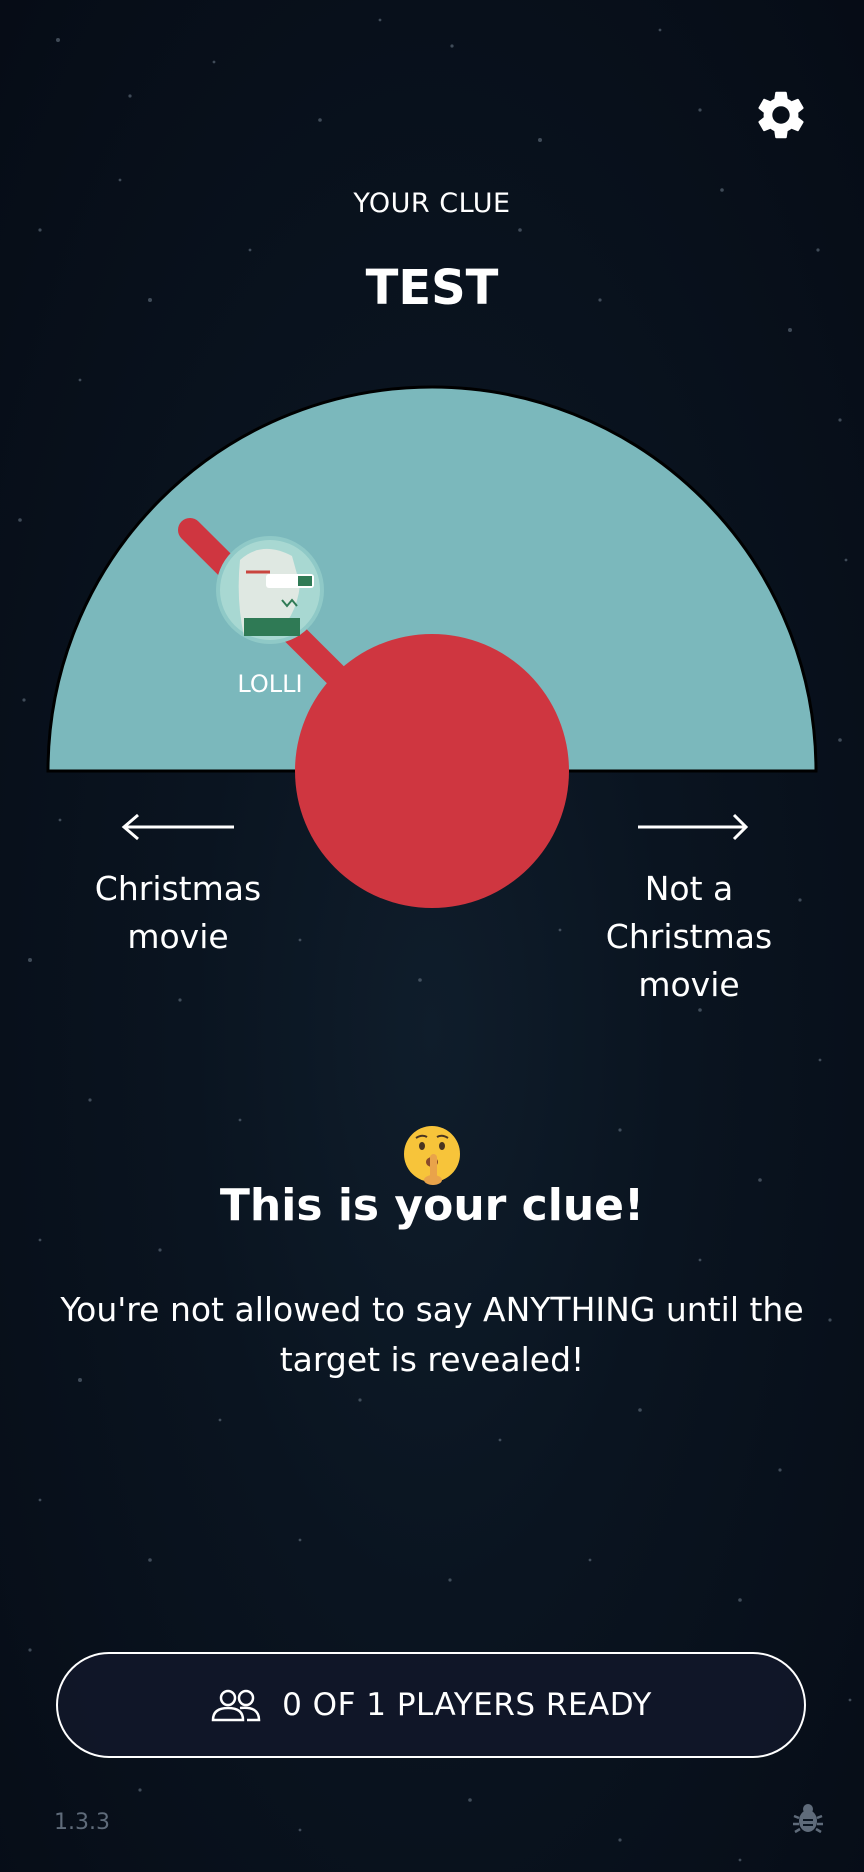  What do you see at coordinates (693, 827) in the screenshot?
I see `arrow-right-icon` at bounding box center [693, 827].